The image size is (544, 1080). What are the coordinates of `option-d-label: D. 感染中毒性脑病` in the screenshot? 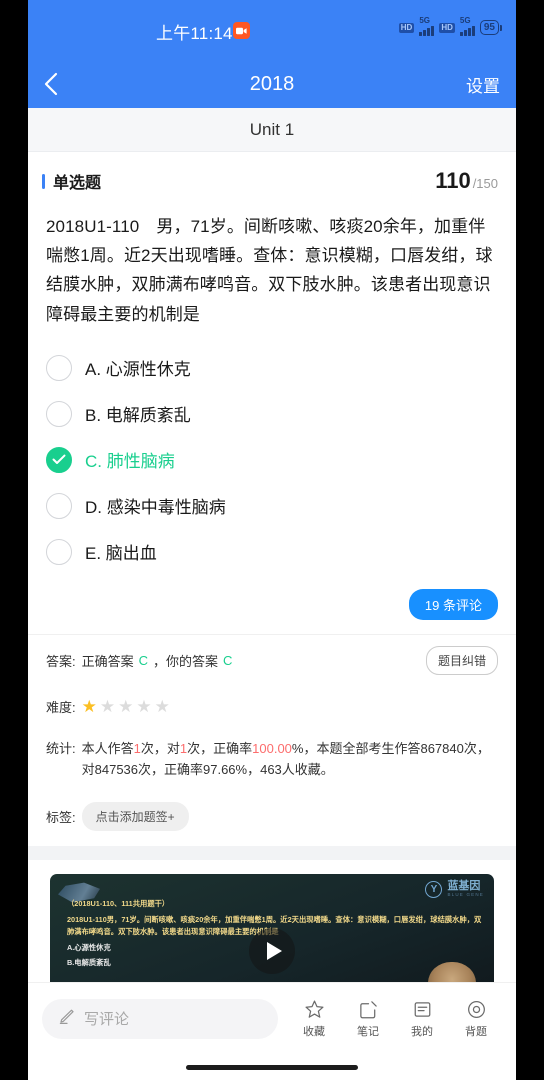 It's located at (155, 508).